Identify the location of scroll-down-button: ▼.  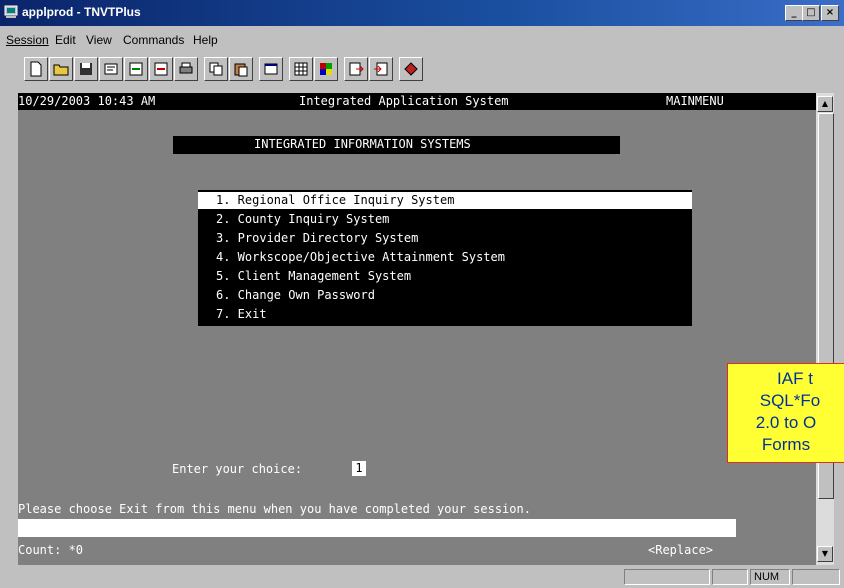
(825, 554).